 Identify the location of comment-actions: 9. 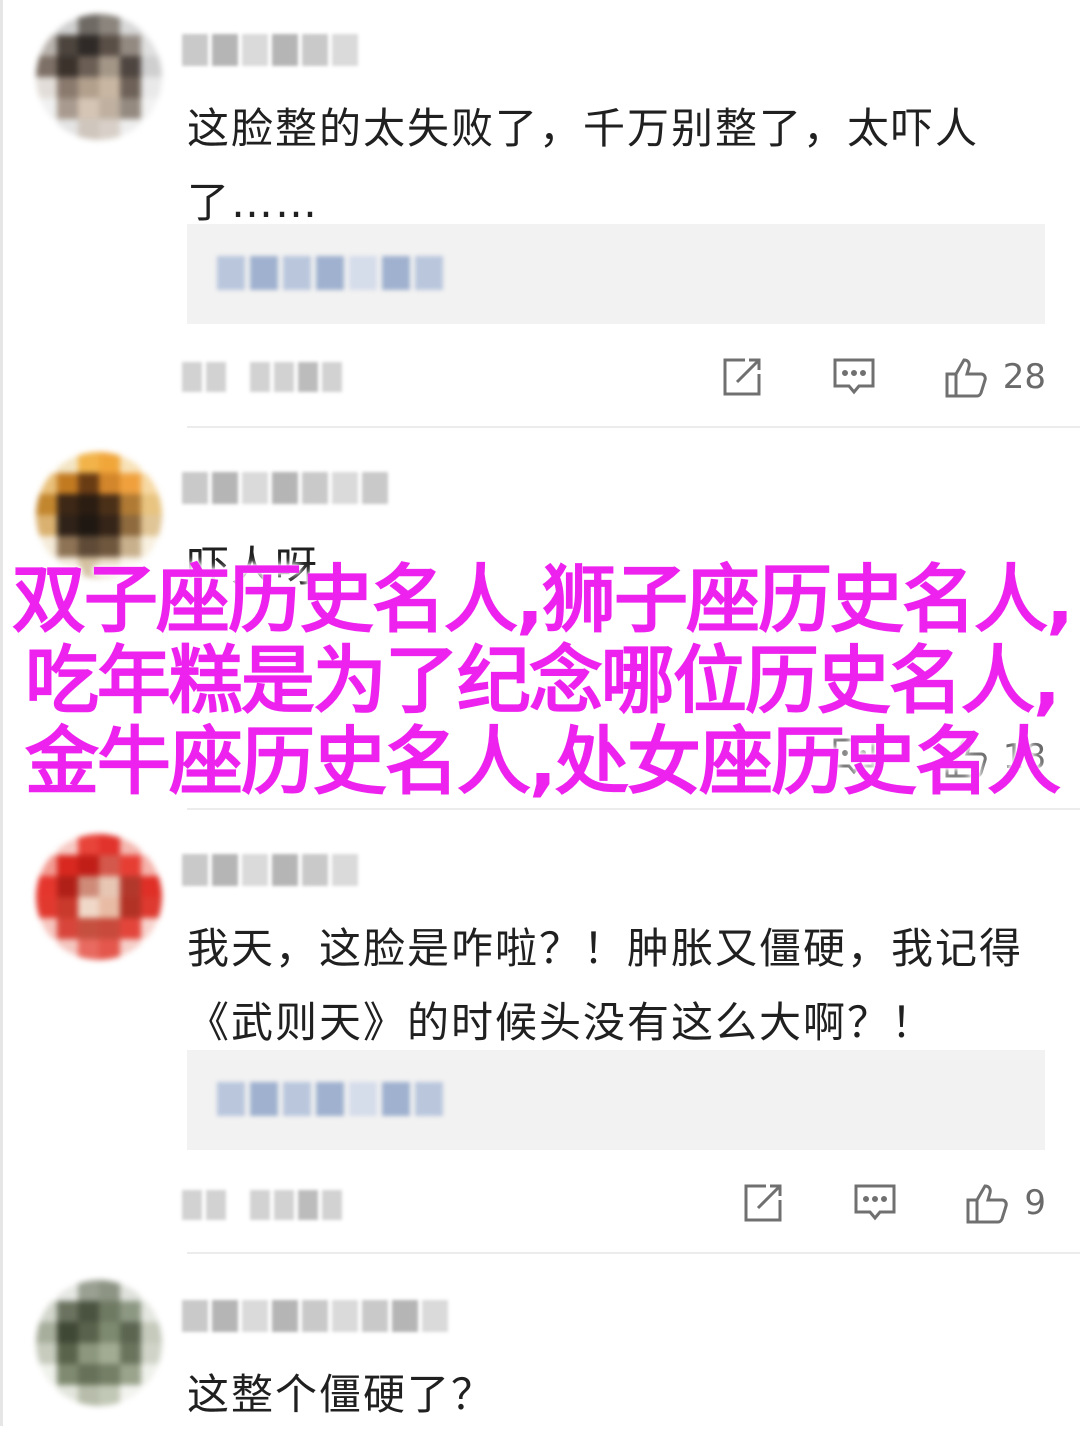
(861, 1203).